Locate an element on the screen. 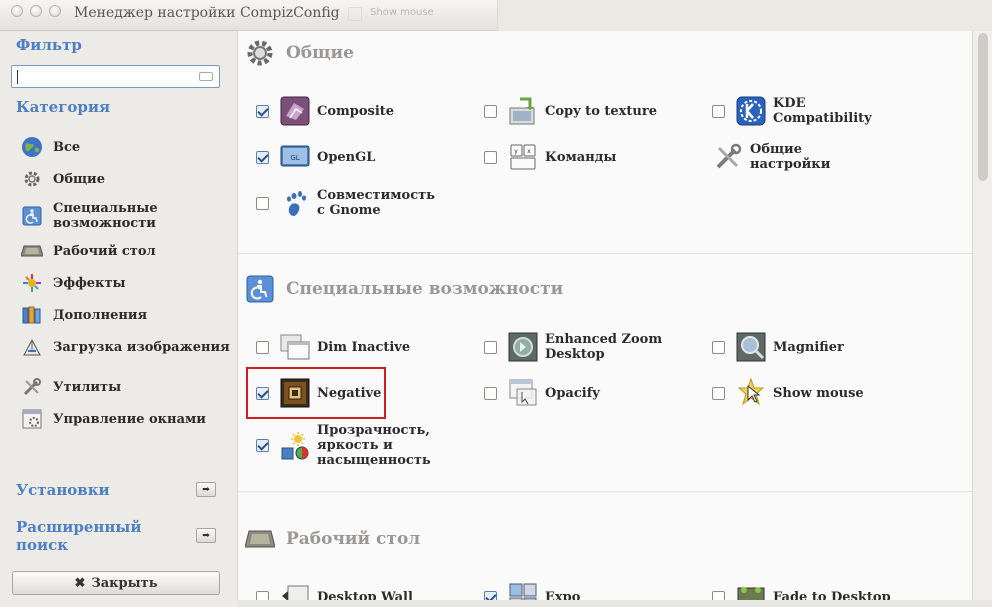  category-label: Общие is located at coordinates (79, 179).